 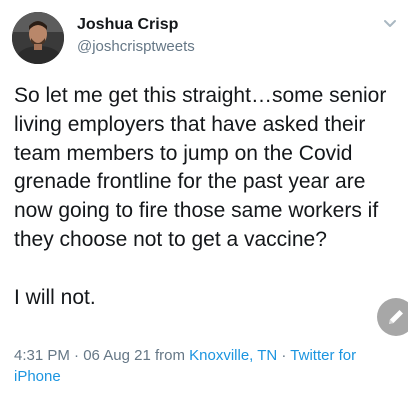 I want to click on location-link: Knoxville, TN, so click(x=233, y=355).